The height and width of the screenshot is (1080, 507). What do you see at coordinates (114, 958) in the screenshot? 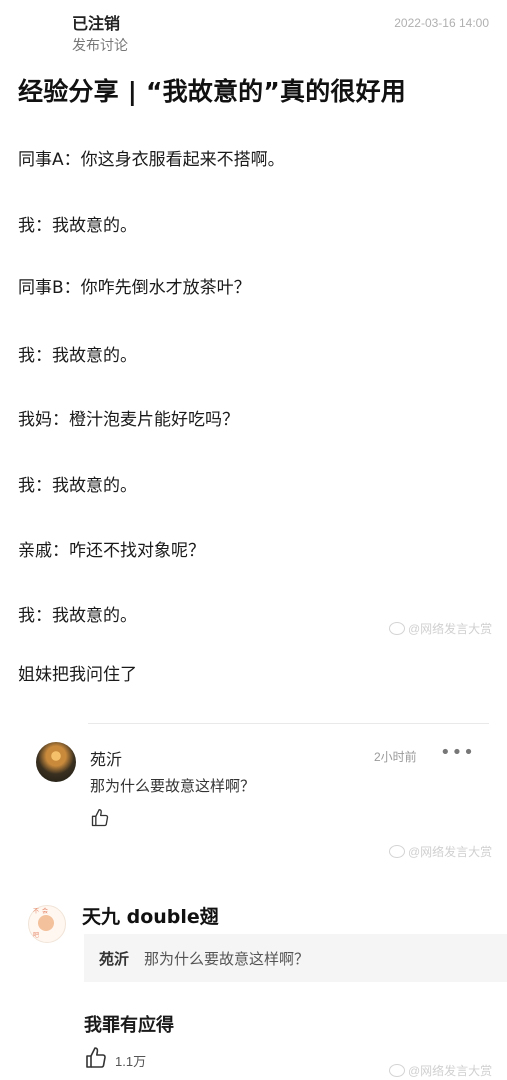
I see `quoted-author: 苑沂` at bounding box center [114, 958].